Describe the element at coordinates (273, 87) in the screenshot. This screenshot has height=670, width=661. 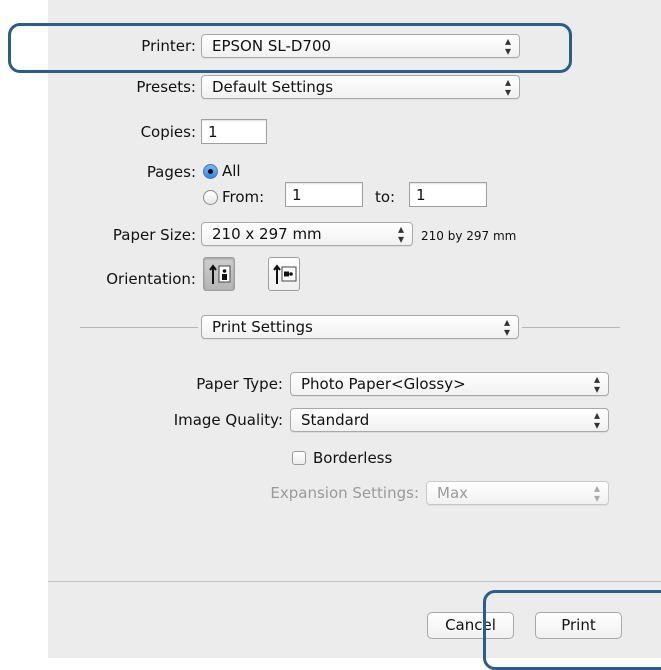
I see `presets-value: Default Settings` at that location.